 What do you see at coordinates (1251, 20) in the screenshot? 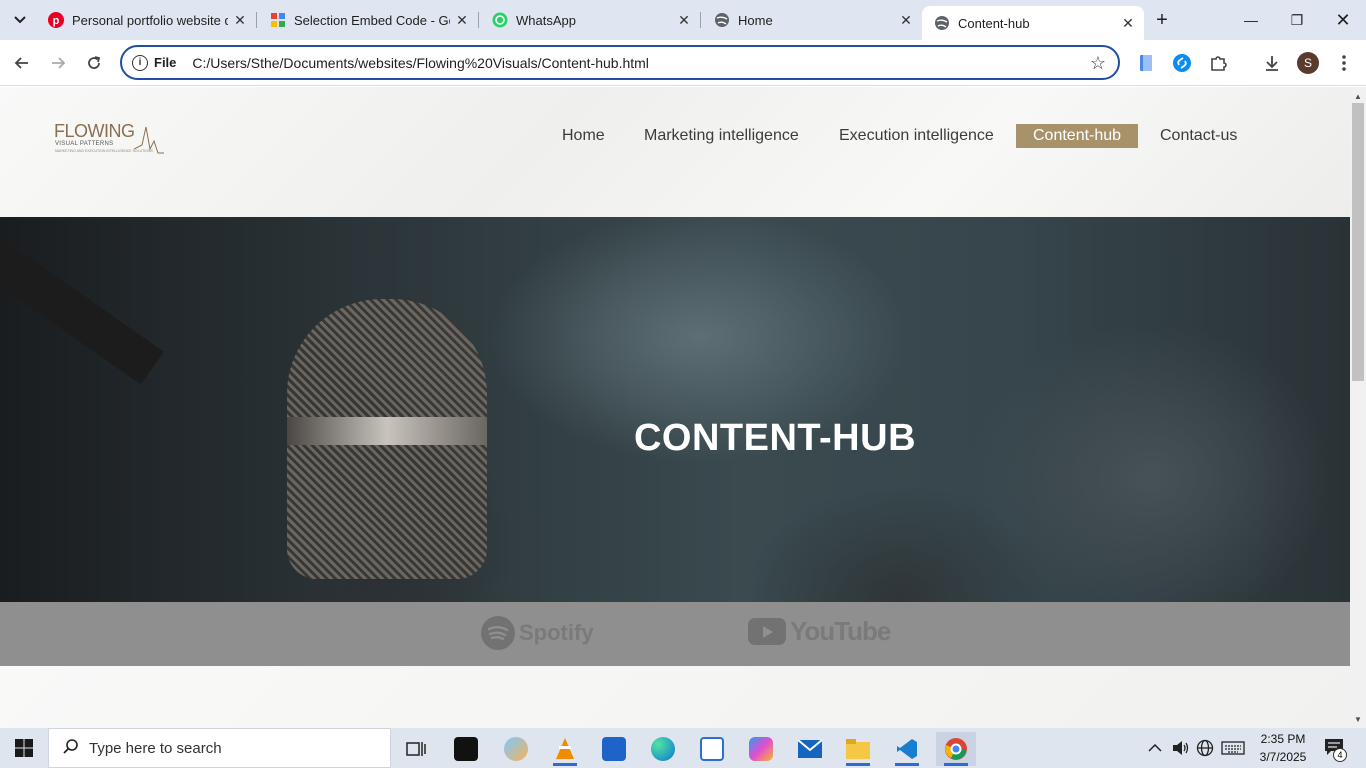
I see `minimize-button: —` at bounding box center [1251, 20].